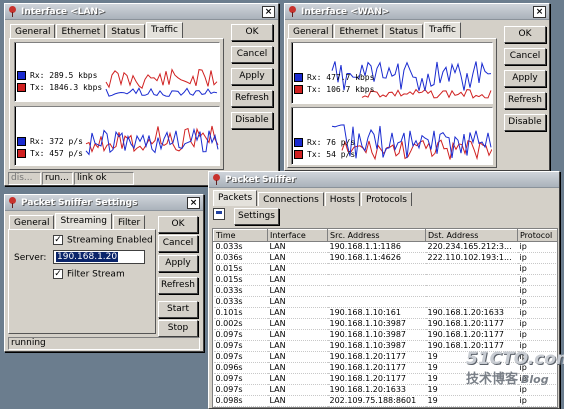 The width and height of the screenshot is (564, 409). What do you see at coordinates (291, 199) in the screenshot?
I see `tab-connections: Connections` at bounding box center [291, 199].